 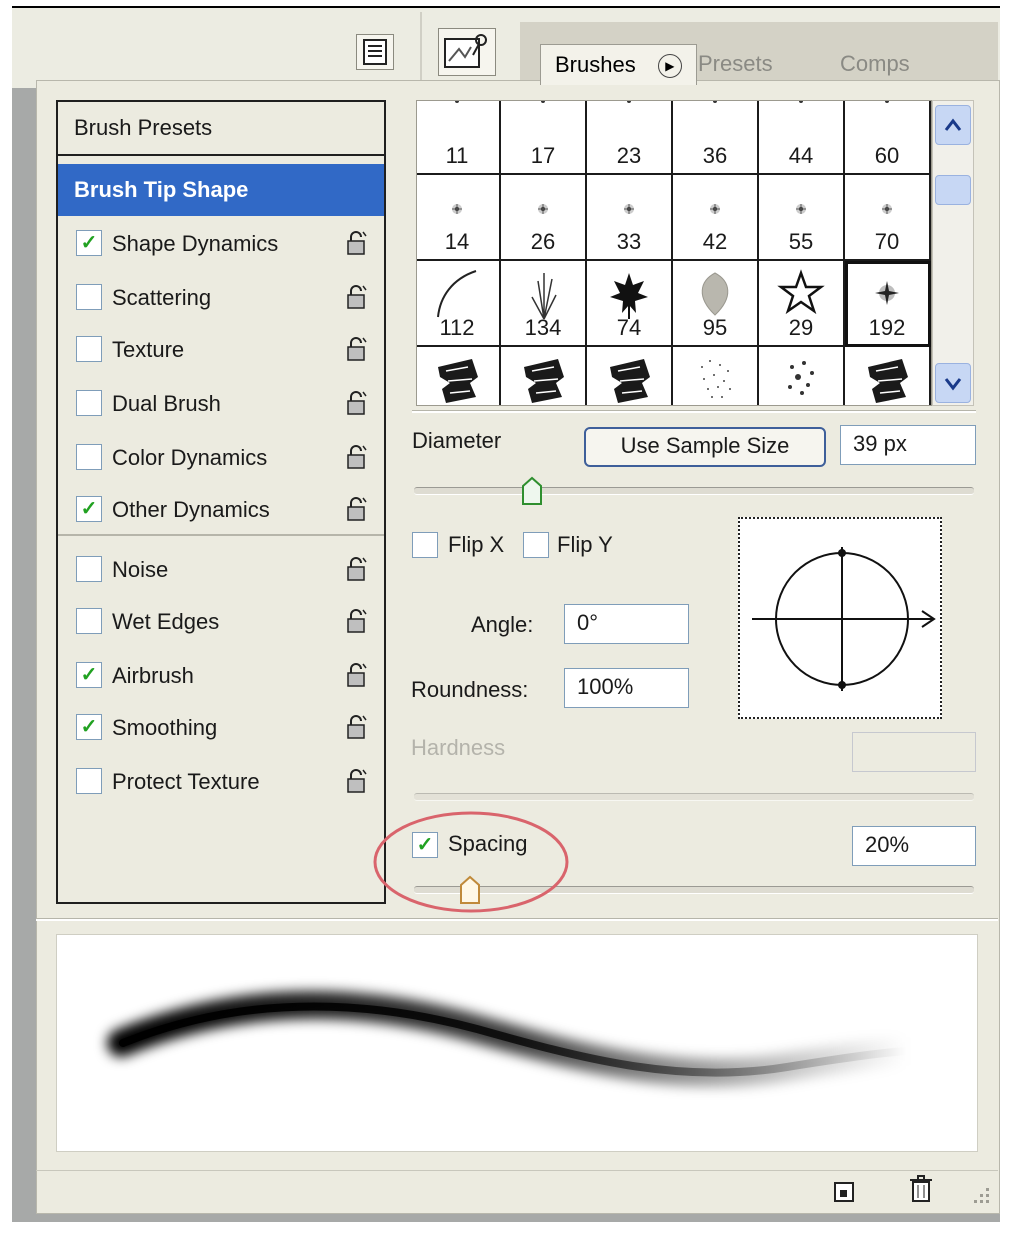 What do you see at coordinates (221, 350) in the screenshot?
I see `brush-option-item: Texture` at bounding box center [221, 350].